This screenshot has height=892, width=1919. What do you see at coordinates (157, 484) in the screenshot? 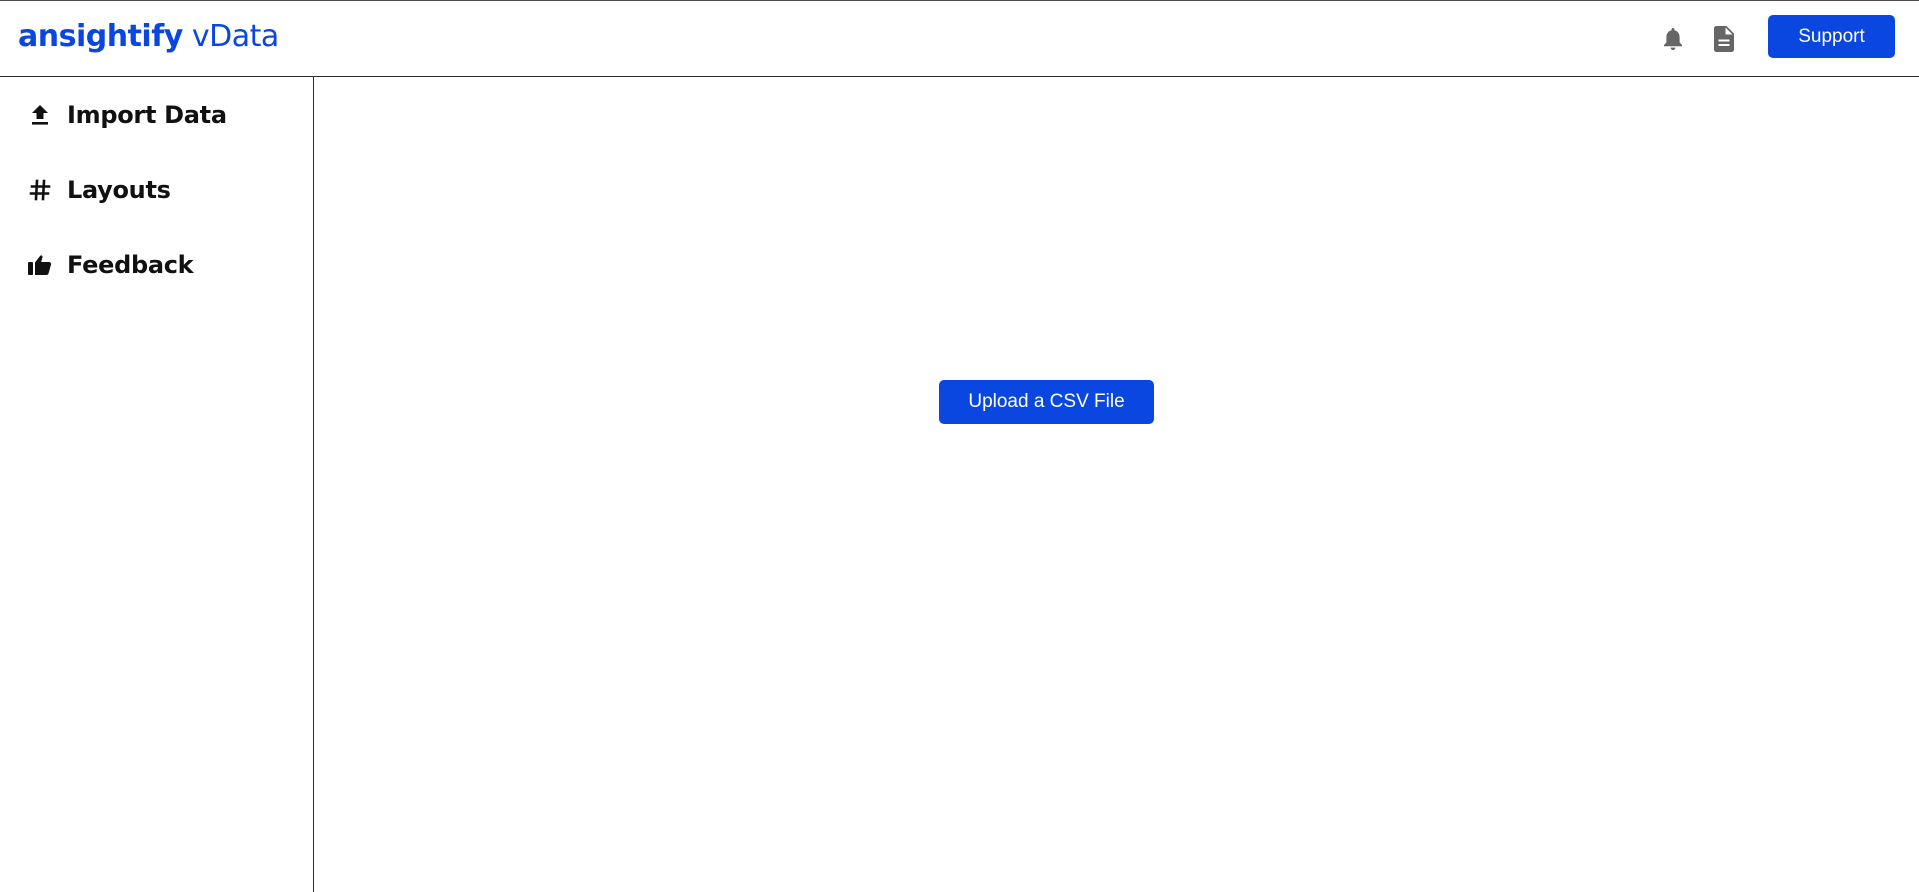
I see `sidebar: Import Data Layouts Feedback` at bounding box center [157, 484].